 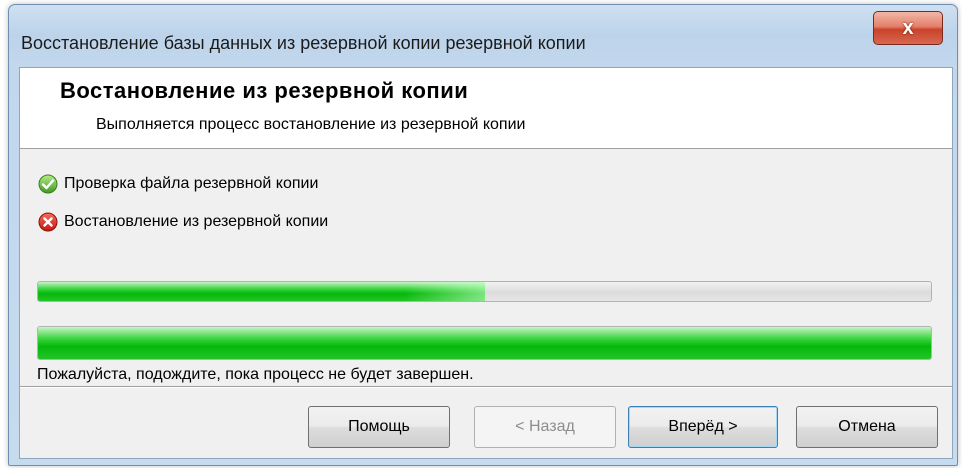 I want to click on step-verify-file: Проверка файла резервной копии, so click(x=178, y=184).